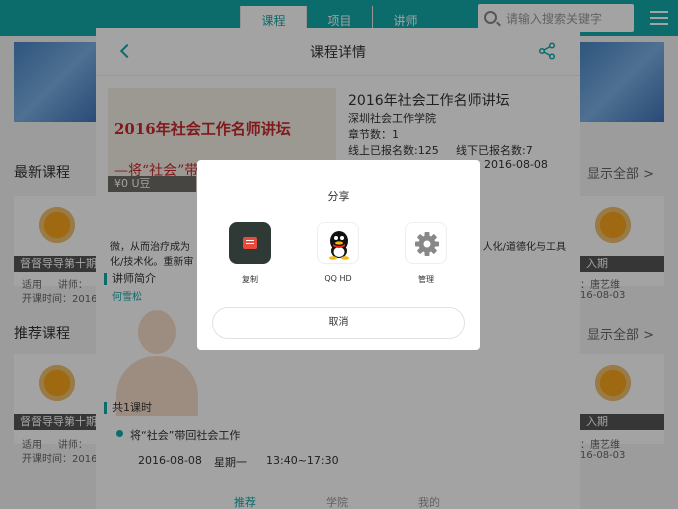 The image size is (678, 509). I want to click on share-qq-button: QQ HD, so click(338, 252).